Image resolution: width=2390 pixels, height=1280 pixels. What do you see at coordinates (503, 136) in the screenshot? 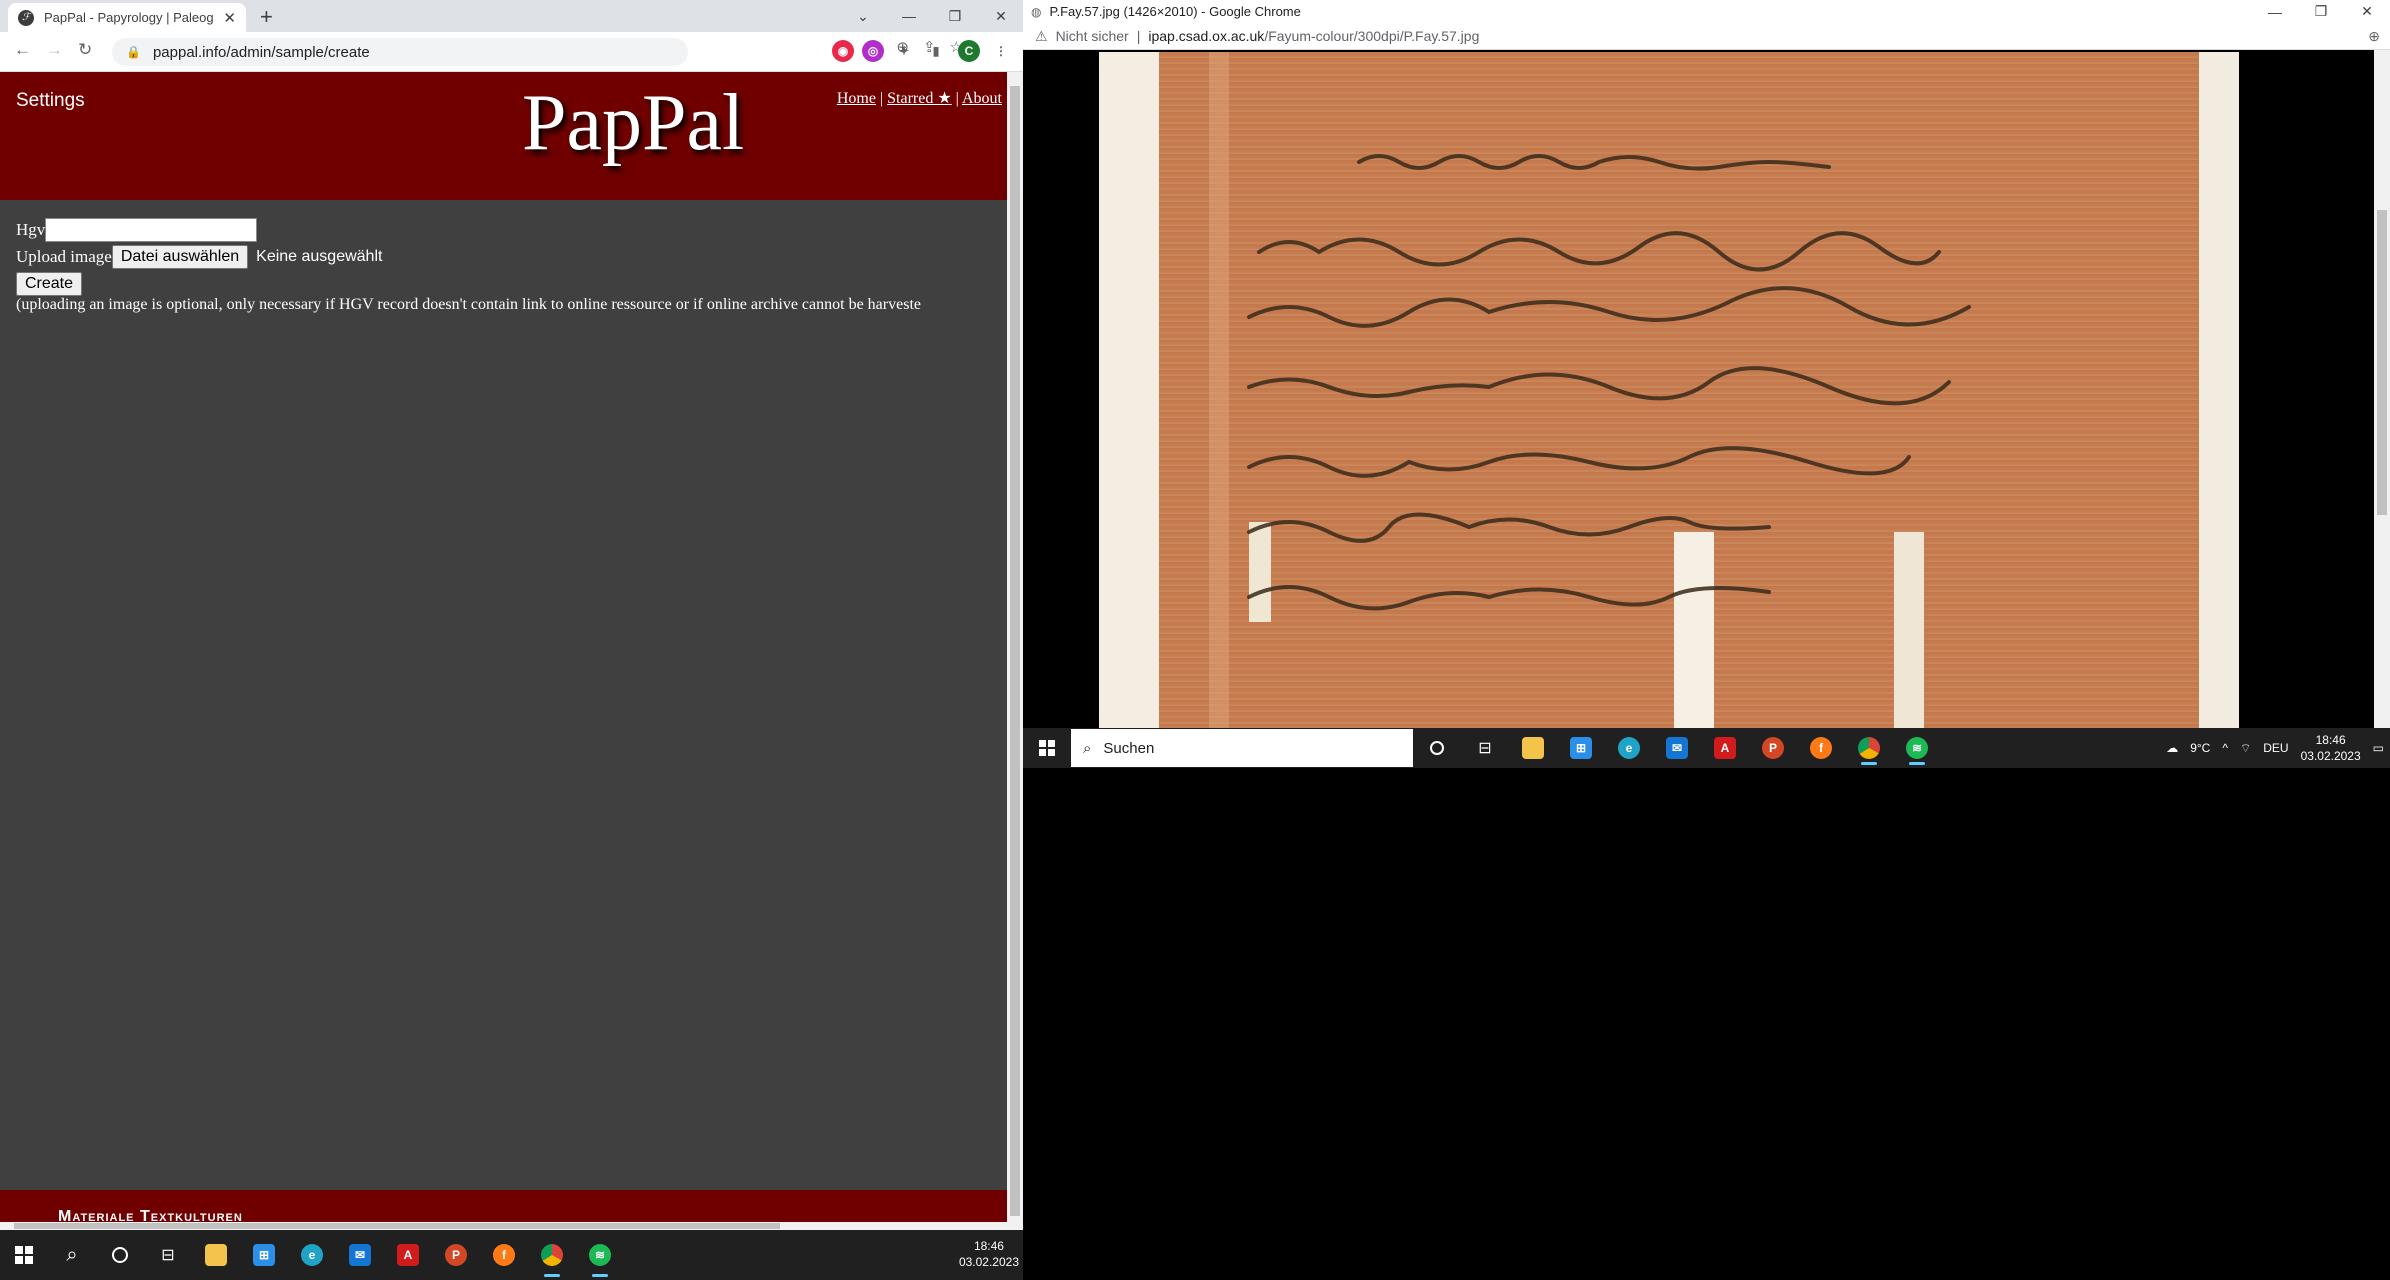
I see `page-header: Settings PapPal Home | Starred ★ | About` at bounding box center [503, 136].